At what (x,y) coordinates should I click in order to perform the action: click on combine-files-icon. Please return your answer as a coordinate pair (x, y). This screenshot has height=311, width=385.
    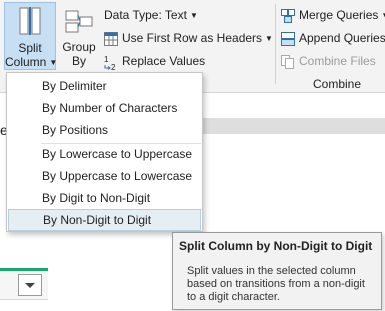
    Looking at the image, I should click on (288, 61).